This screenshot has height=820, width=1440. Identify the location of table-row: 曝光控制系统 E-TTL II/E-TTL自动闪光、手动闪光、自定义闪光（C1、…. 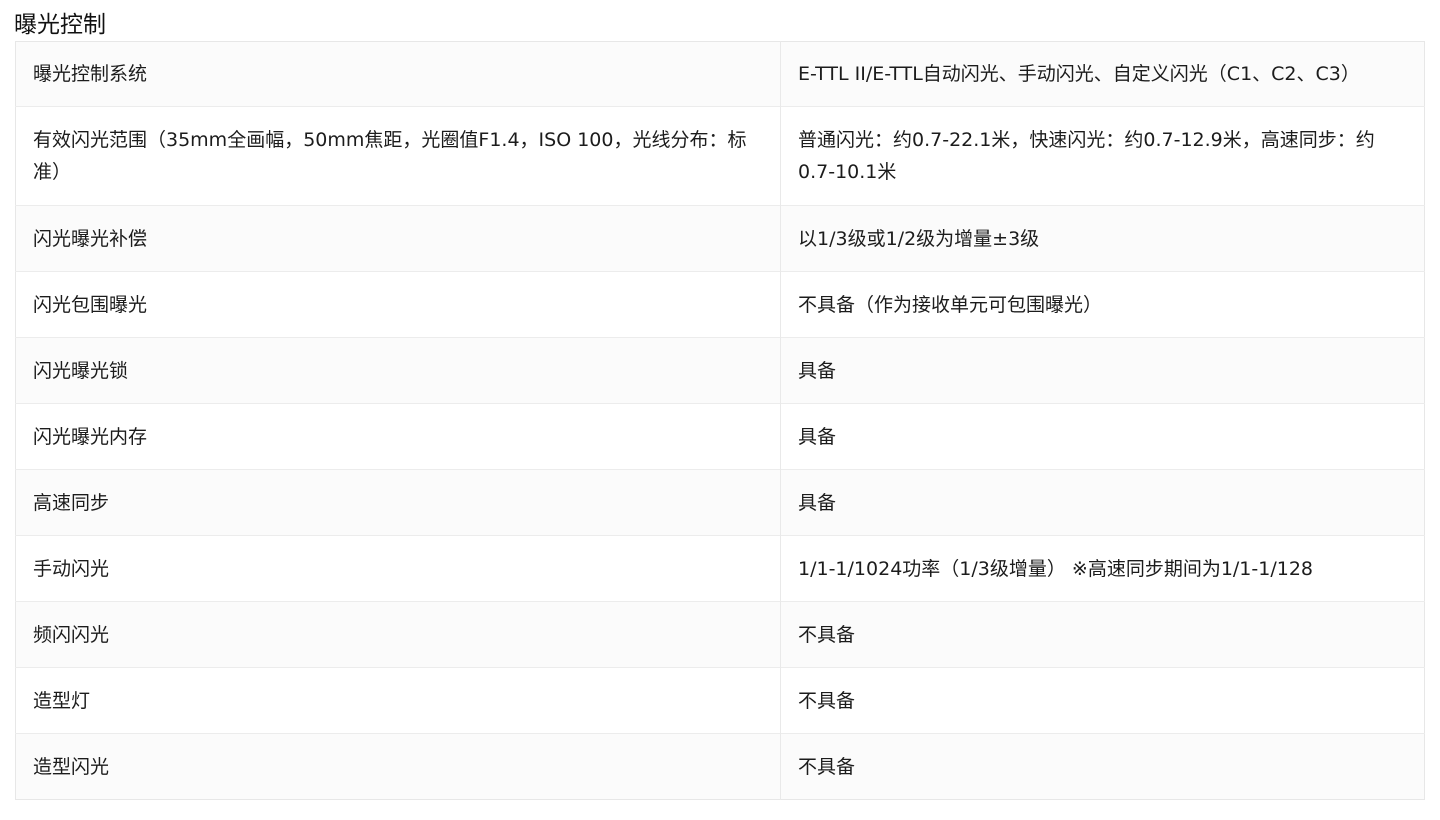
(720, 74).